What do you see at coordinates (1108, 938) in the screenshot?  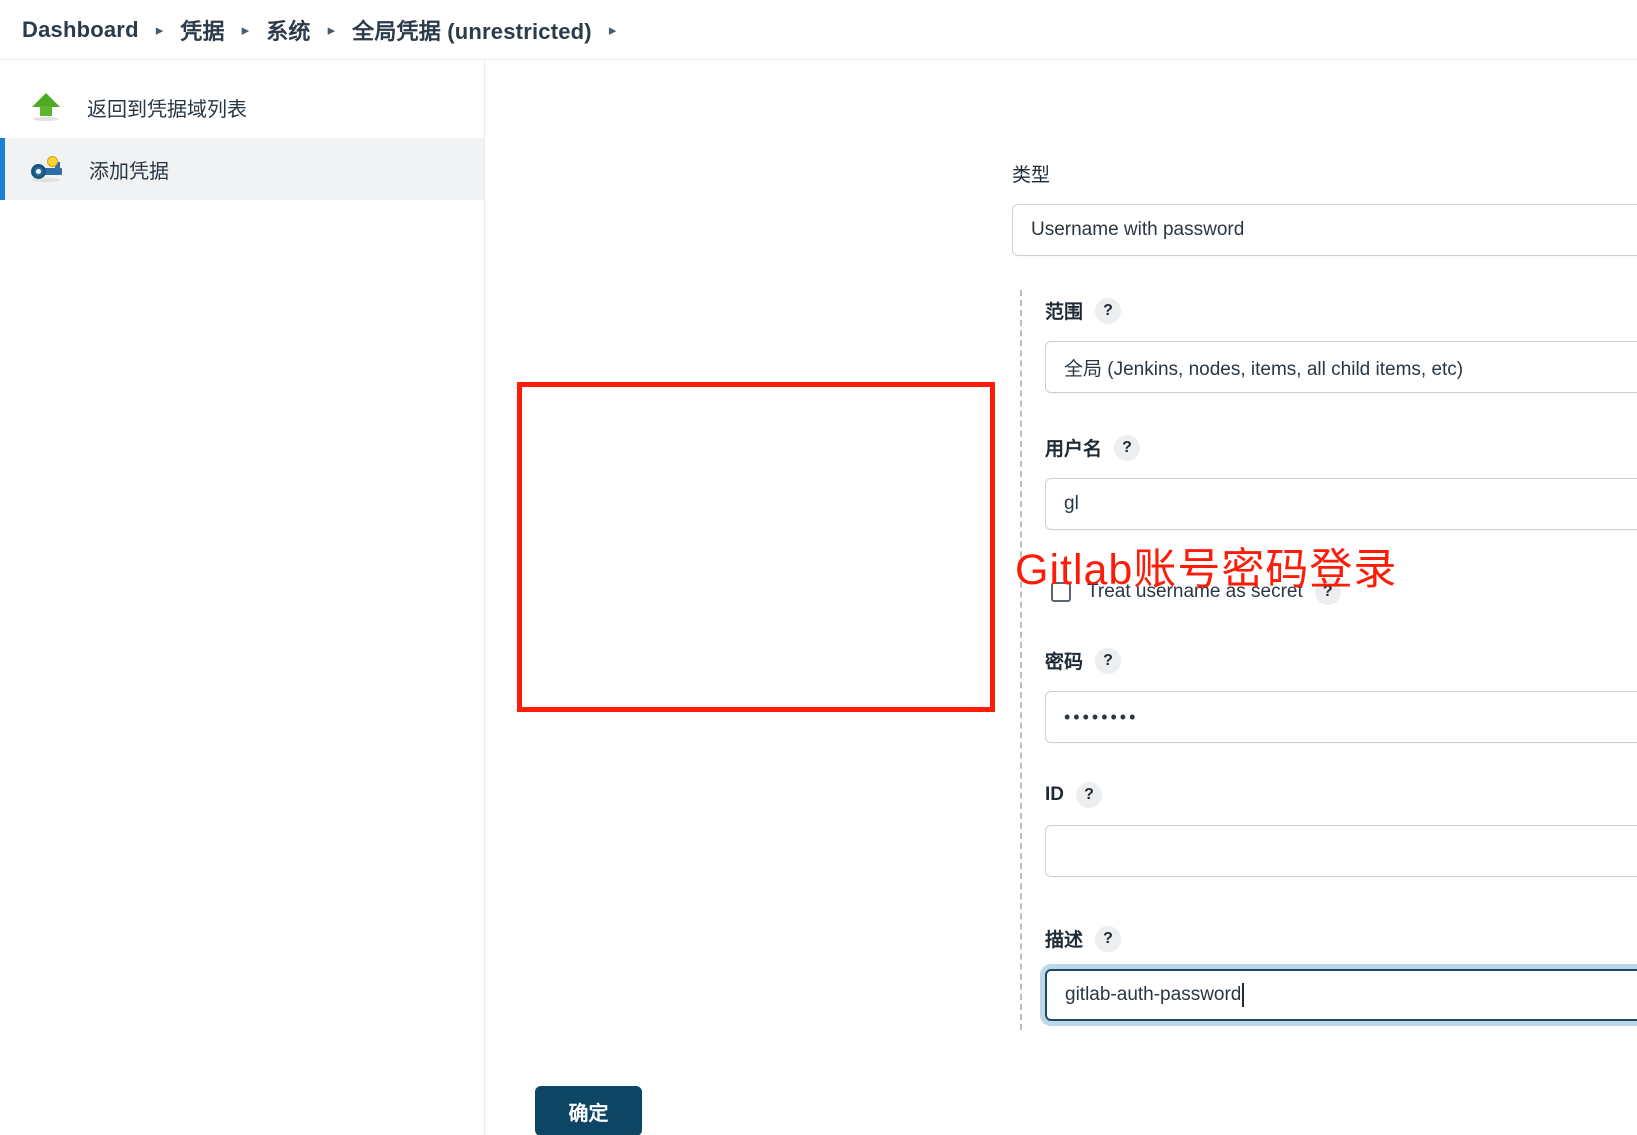 I see `description-help-icon: ?` at bounding box center [1108, 938].